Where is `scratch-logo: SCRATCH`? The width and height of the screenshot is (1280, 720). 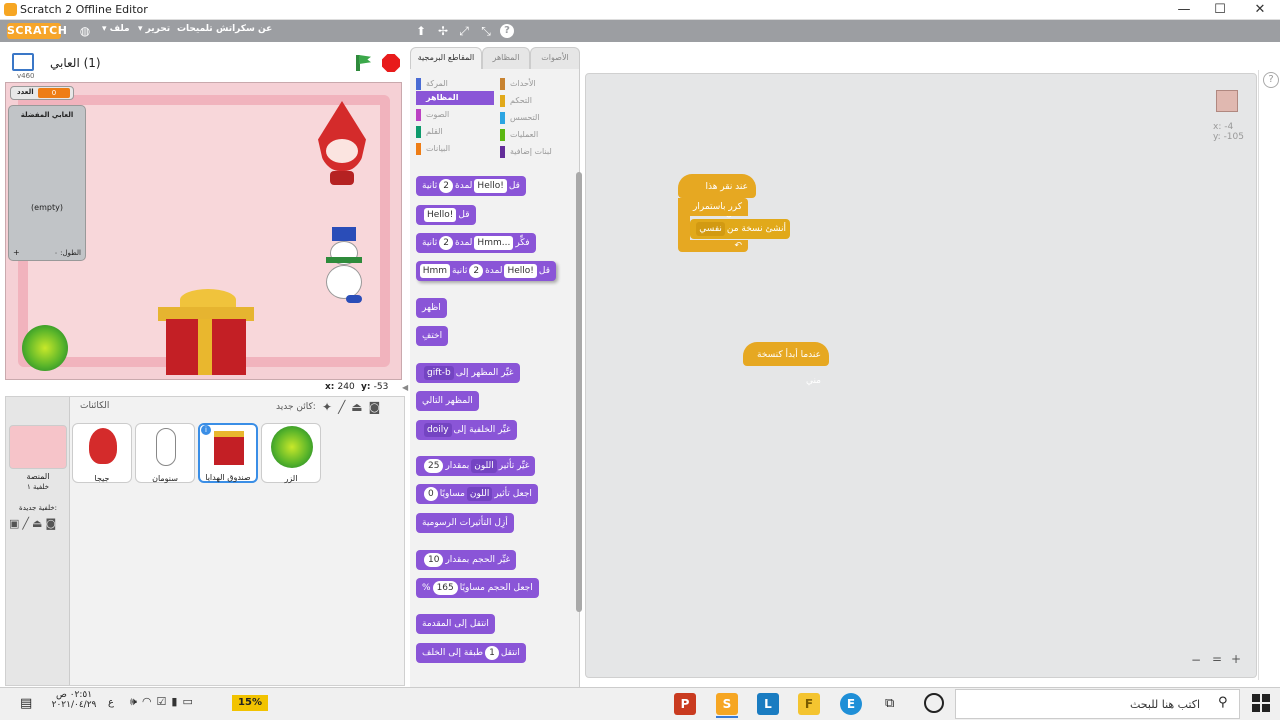
scratch-logo: SCRATCH is located at coordinates (37, 31).